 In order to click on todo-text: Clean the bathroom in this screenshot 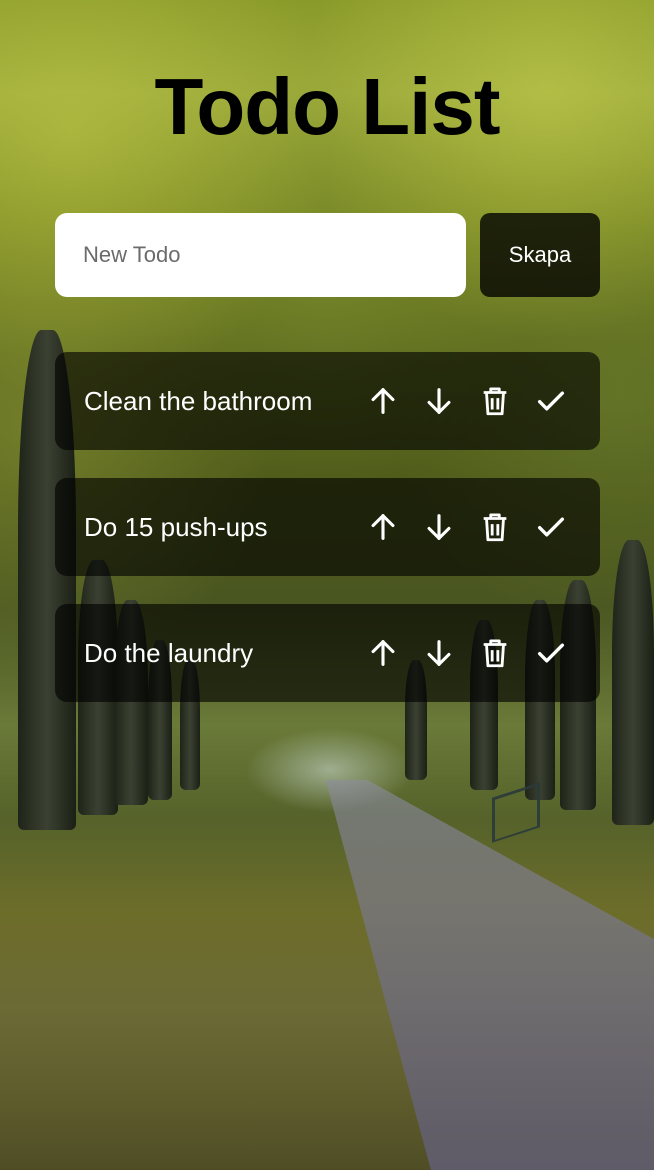, I will do `click(198, 400)`.